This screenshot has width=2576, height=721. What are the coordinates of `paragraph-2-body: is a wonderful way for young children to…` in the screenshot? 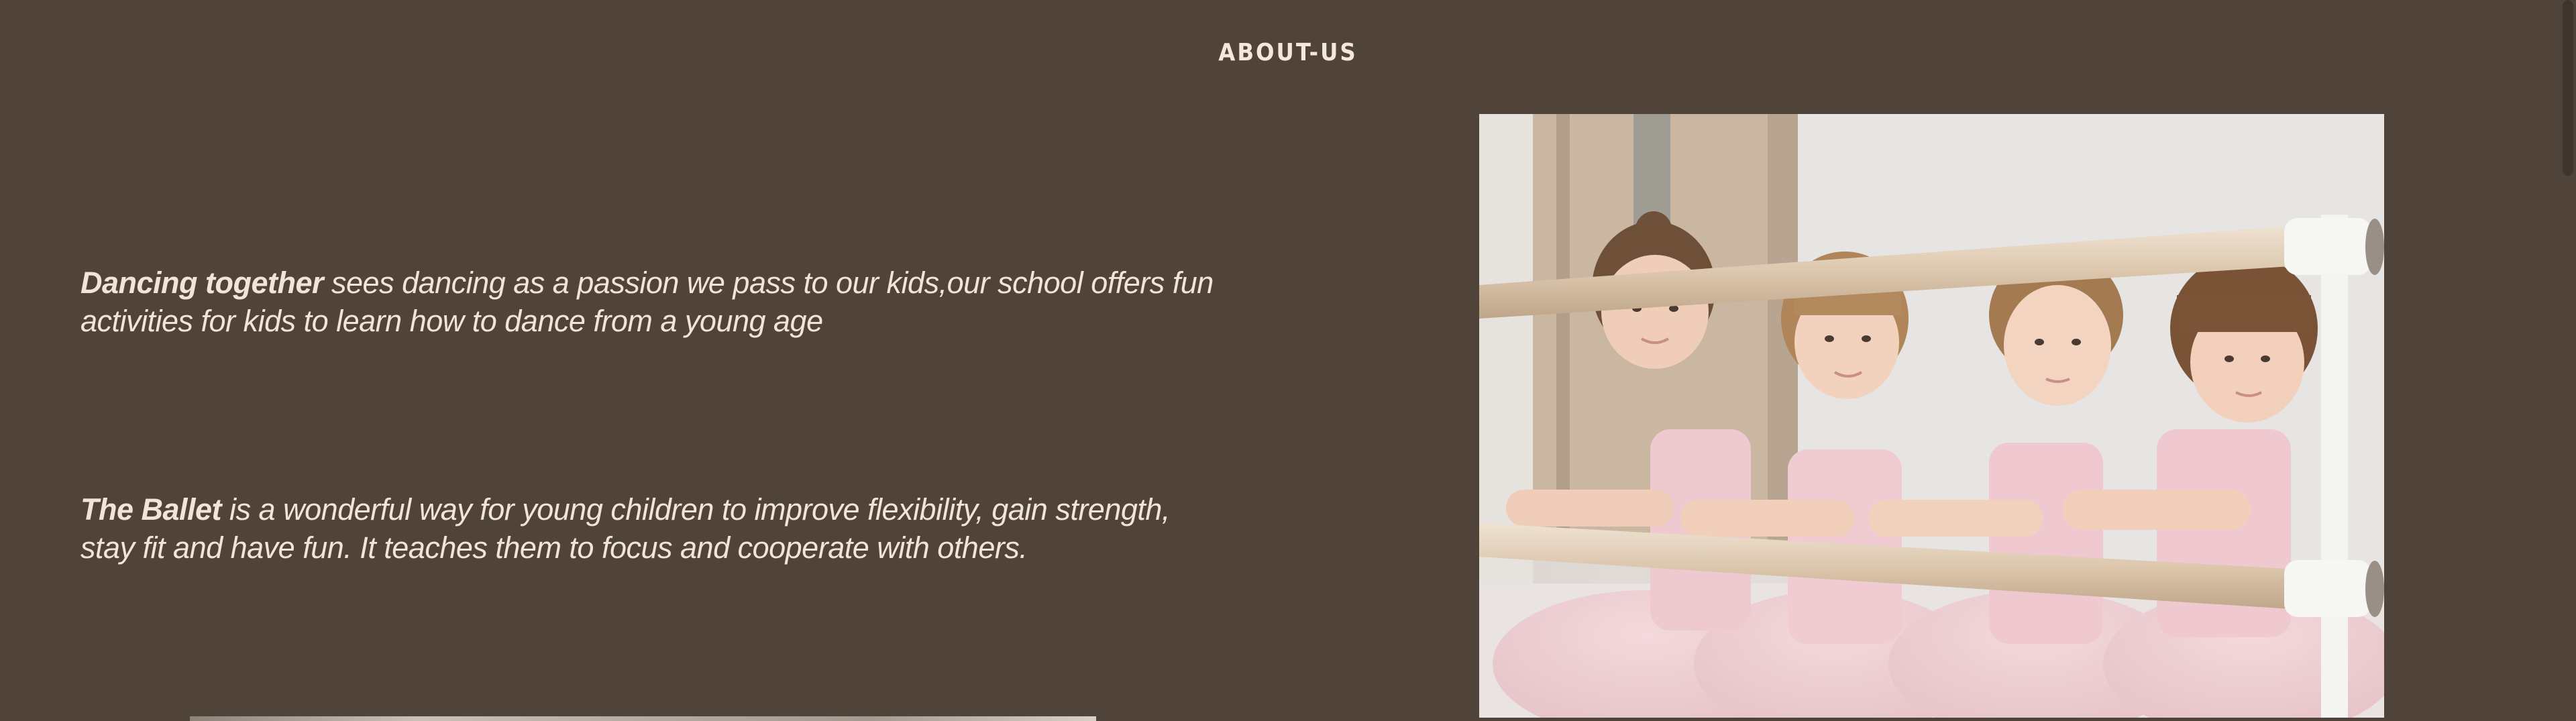 It's located at (625, 528).